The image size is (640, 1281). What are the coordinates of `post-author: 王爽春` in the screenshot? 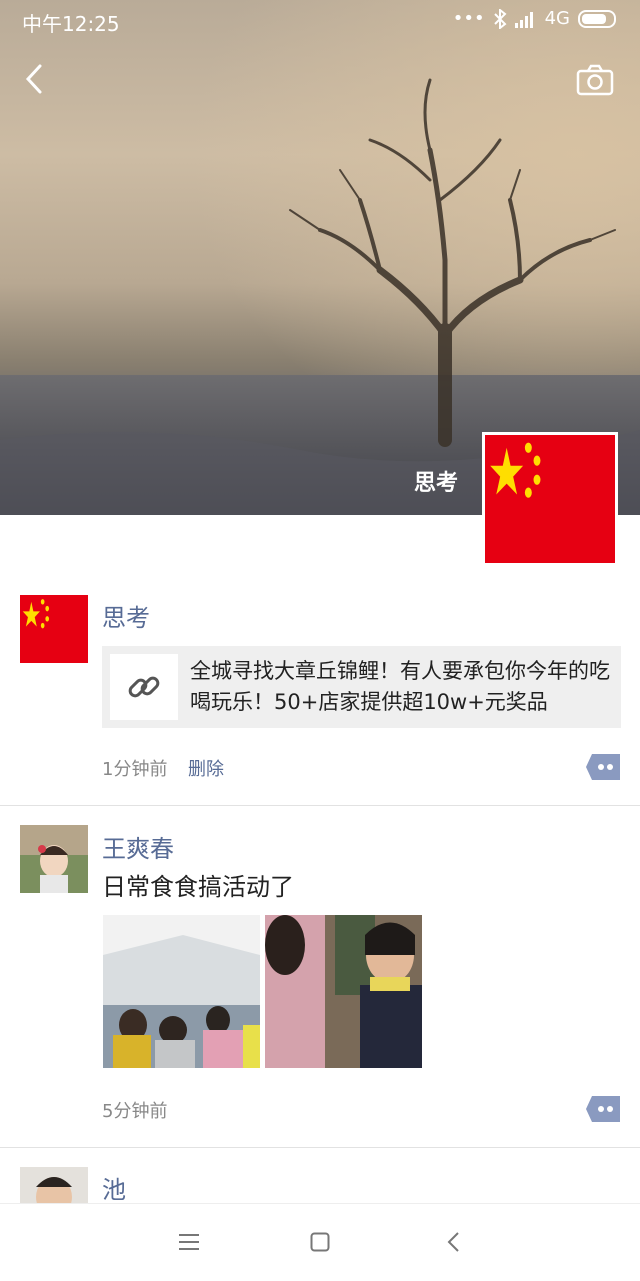 It's located at (138, 846).